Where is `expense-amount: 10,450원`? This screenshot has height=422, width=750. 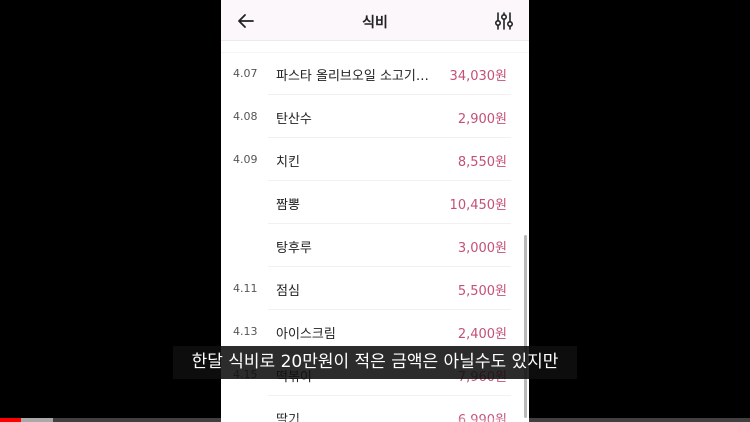 expense-amount: 10,450원 is located at coordinates (478, 205).